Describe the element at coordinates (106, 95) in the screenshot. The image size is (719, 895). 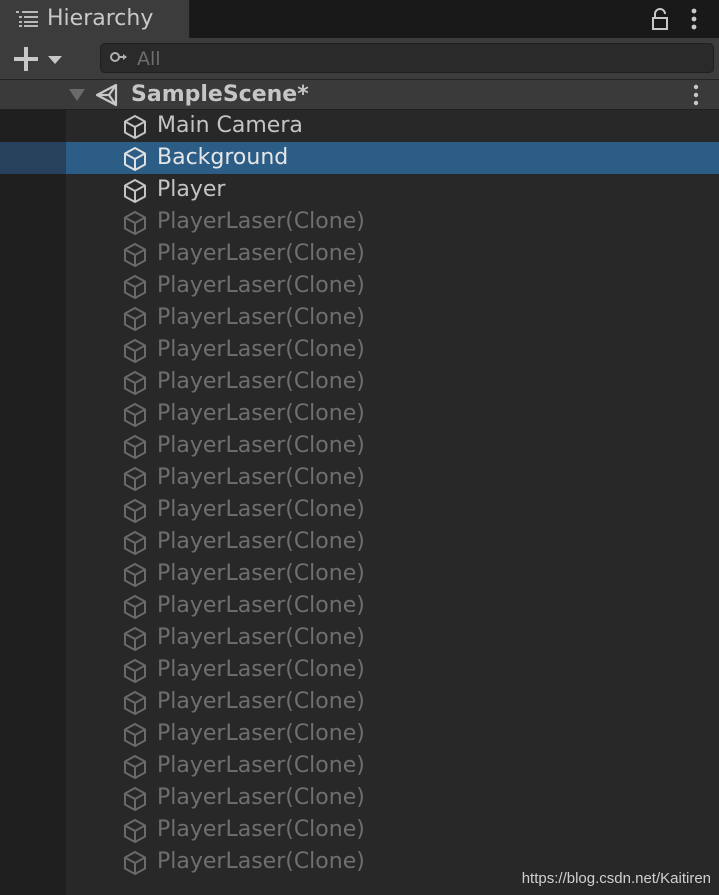
I see `unity-logo-icon` at that location.